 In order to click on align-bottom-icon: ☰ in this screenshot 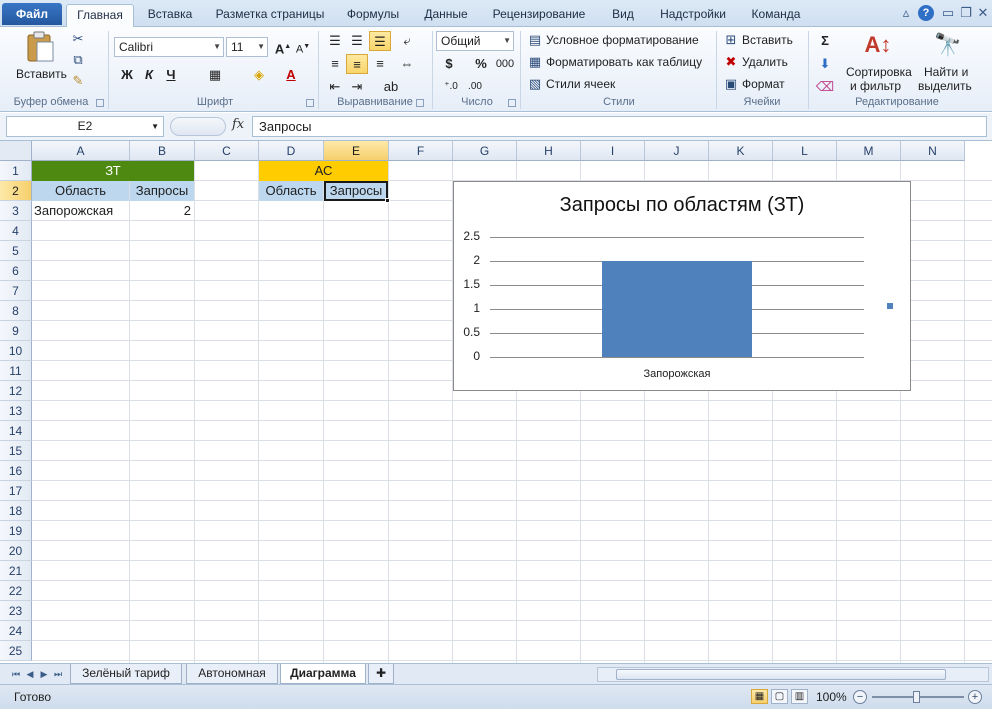, I will do `click(380, 41)`.